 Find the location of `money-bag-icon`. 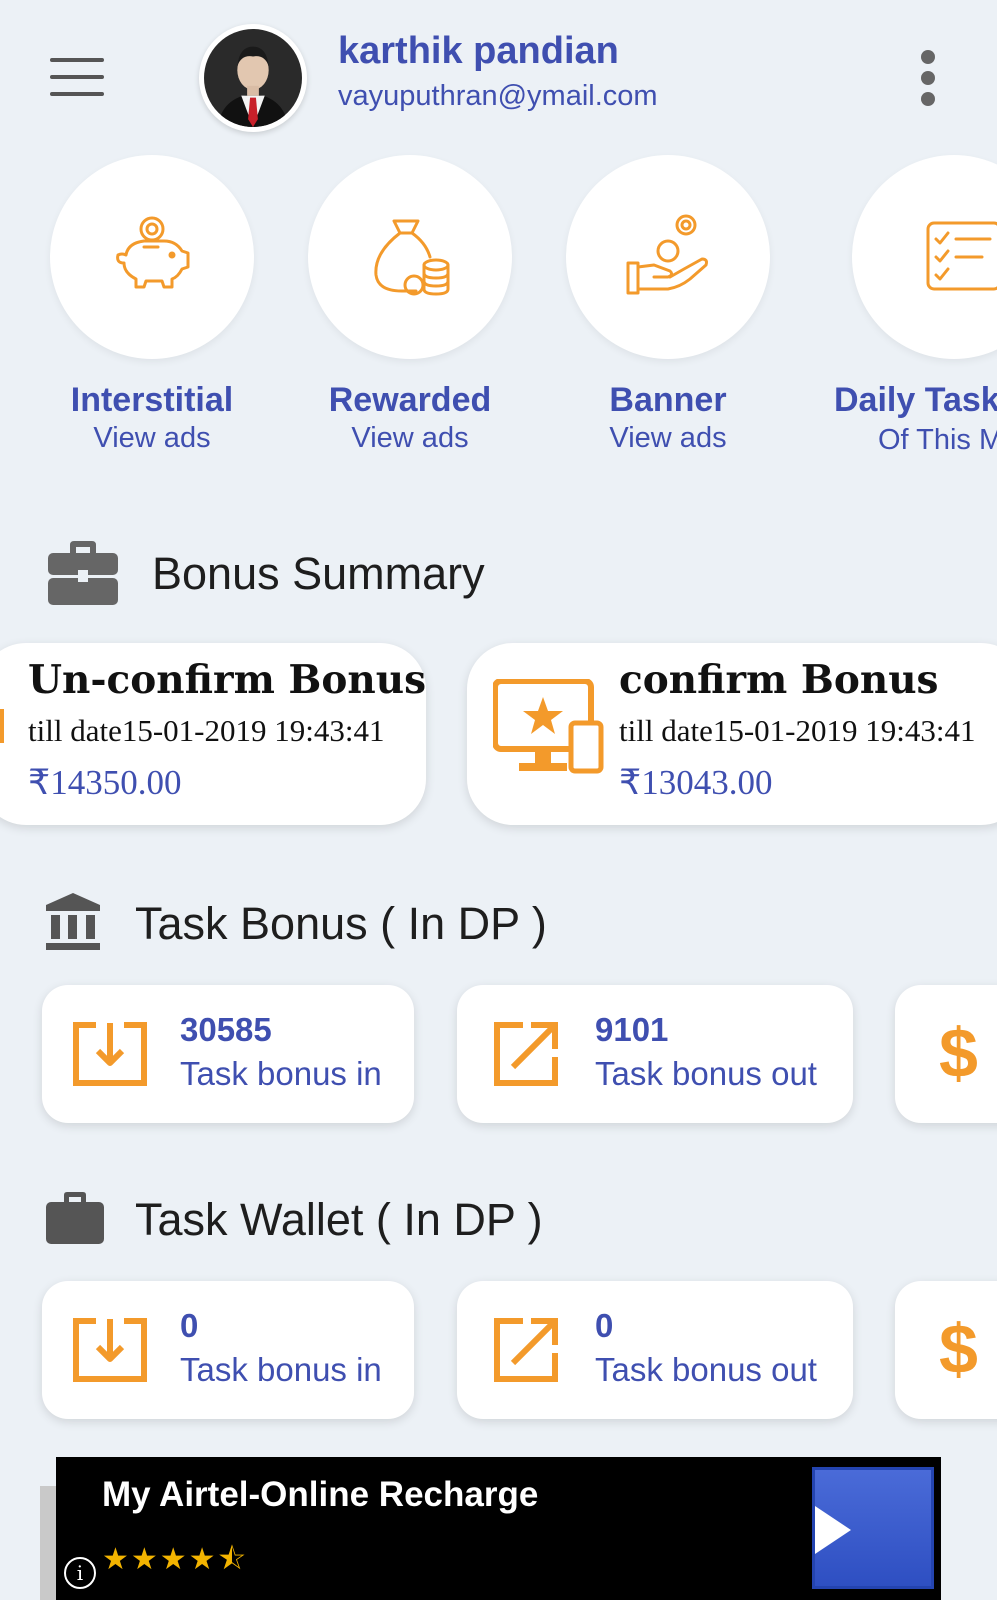

money-bag-icon is located at coordinates (412, 257).